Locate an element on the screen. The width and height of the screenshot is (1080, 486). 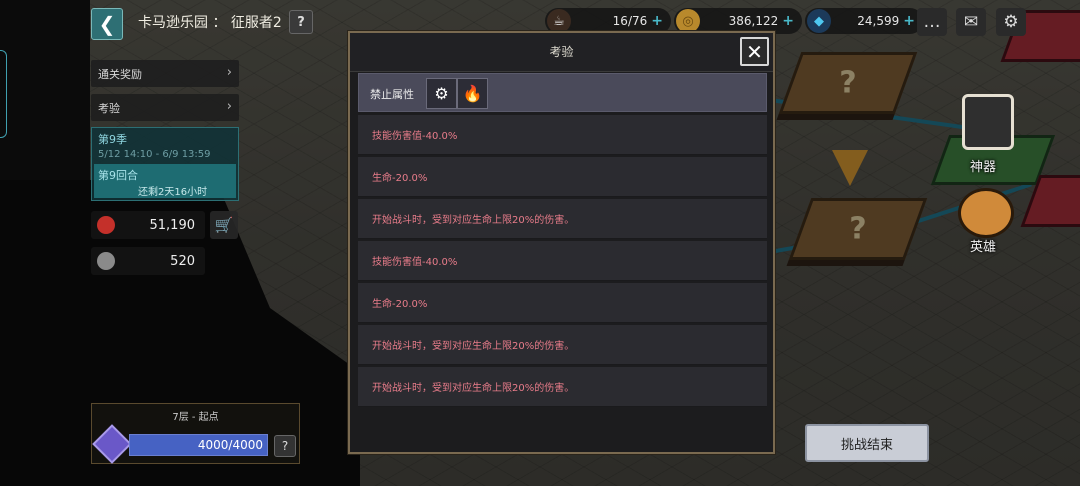
round-info: 第9回合 还剩2天16小时 is located at coordinates (165, 181).